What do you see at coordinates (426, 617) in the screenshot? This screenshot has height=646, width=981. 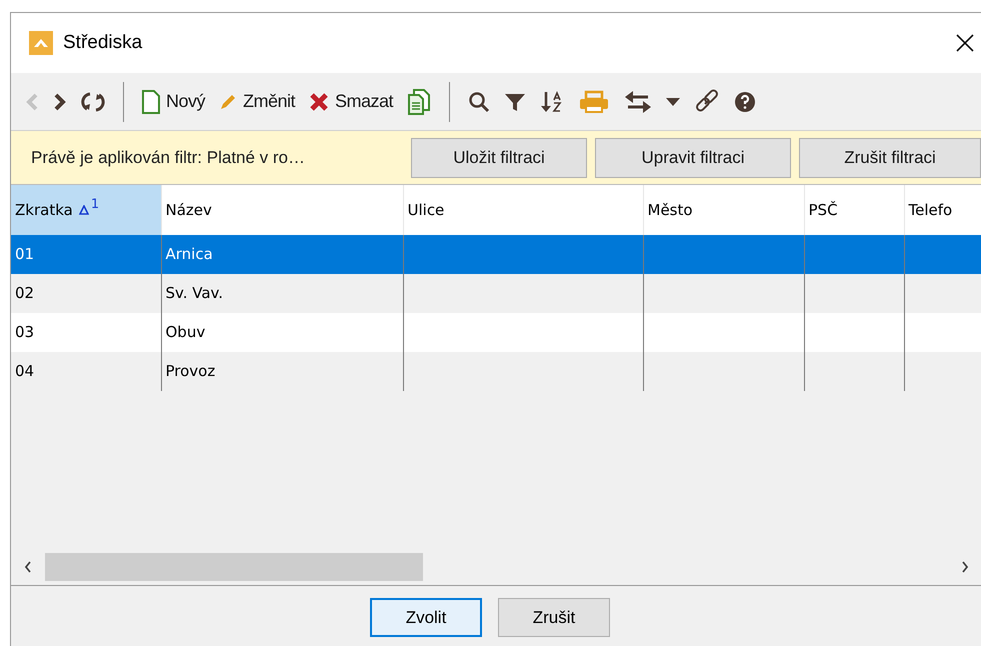 I see `dialog-button: Zvolit` at bounding box center [426, 617].